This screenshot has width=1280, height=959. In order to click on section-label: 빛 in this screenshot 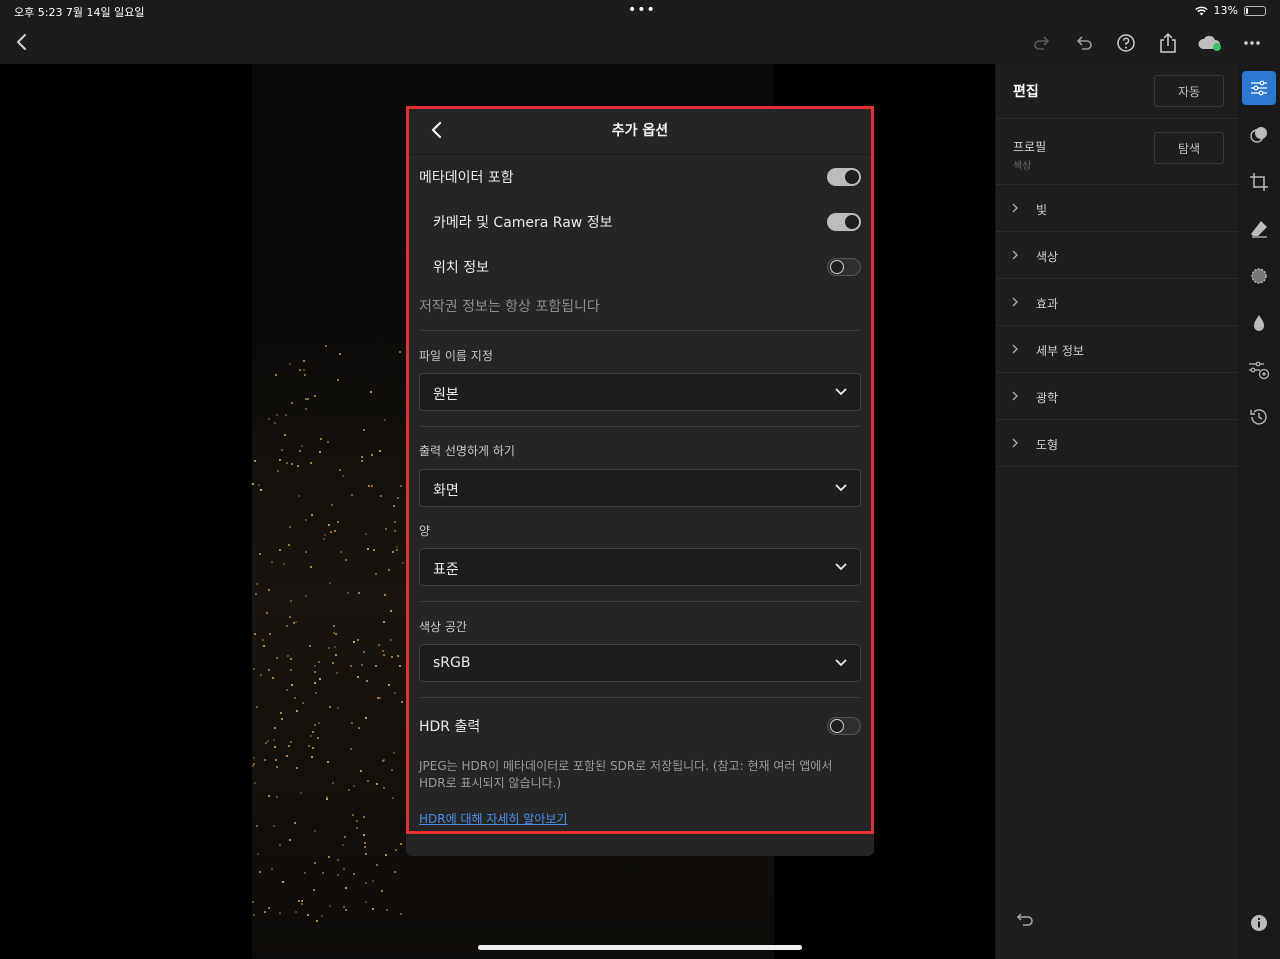, I will do `click(1042, 210)`.